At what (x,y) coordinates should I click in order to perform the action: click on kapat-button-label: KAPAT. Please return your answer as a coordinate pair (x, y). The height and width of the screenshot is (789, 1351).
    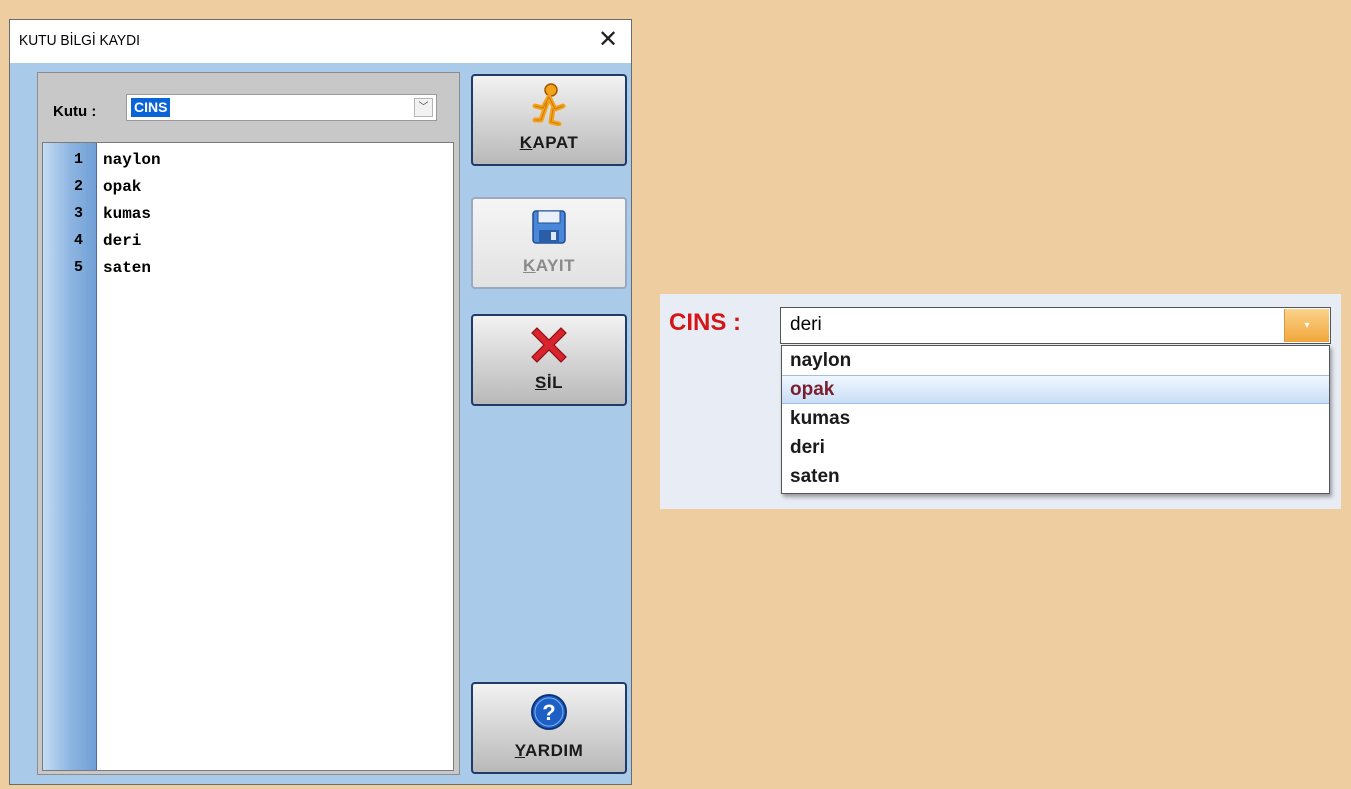
    Looking at the image, I should click on (549, 142).